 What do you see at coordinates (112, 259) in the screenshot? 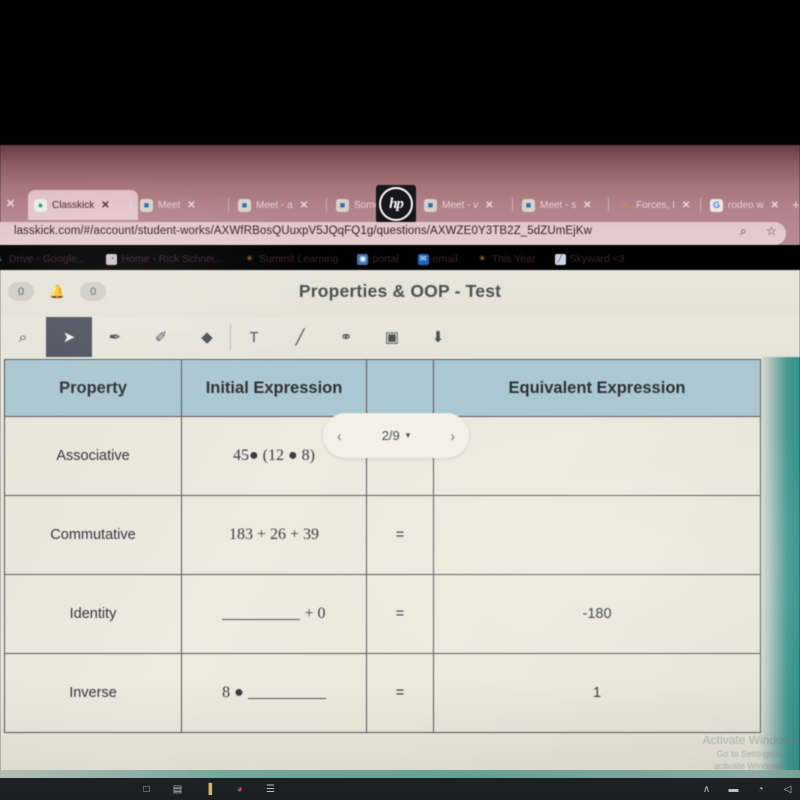
I see `home-icon: ◔` at bounding box center [112, 259].